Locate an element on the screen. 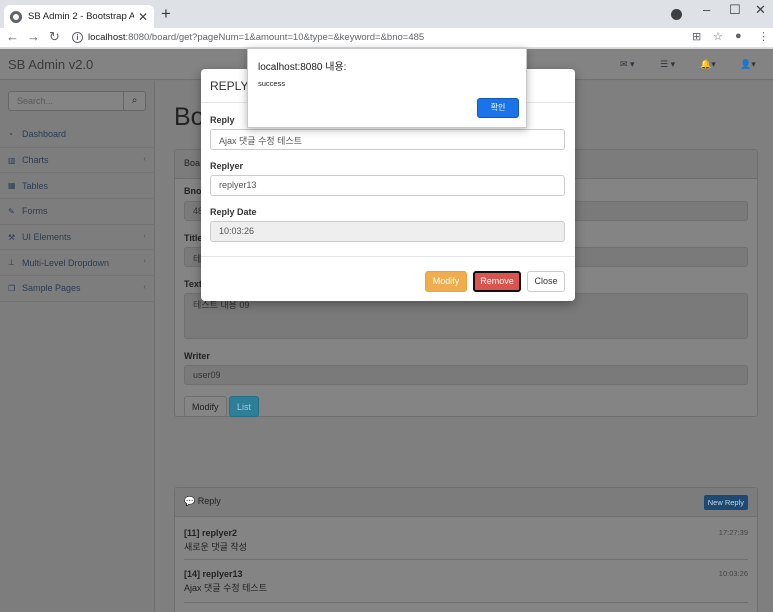 The image size is (773, 612). site-info-icon: i is located at coordinates (77, 37).